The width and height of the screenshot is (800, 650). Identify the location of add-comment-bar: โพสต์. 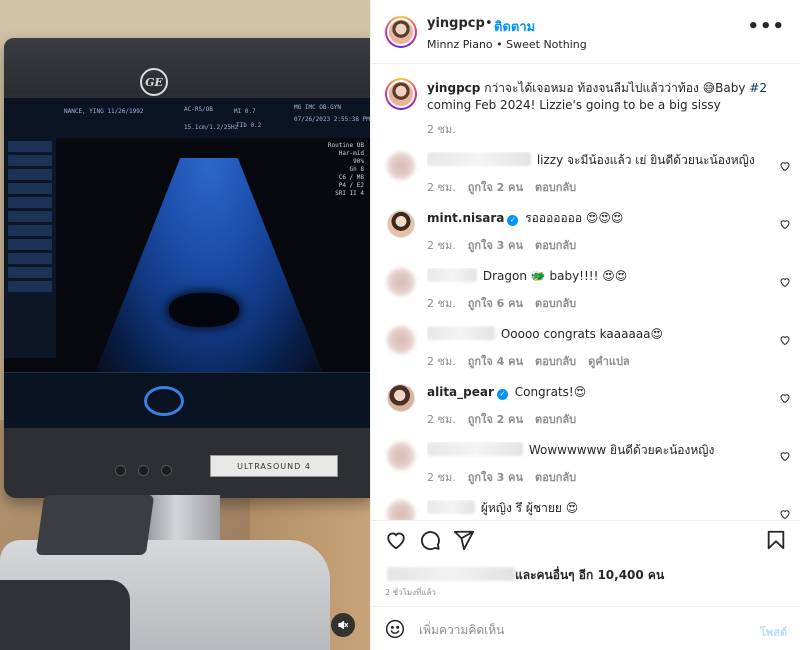
(585, 628).